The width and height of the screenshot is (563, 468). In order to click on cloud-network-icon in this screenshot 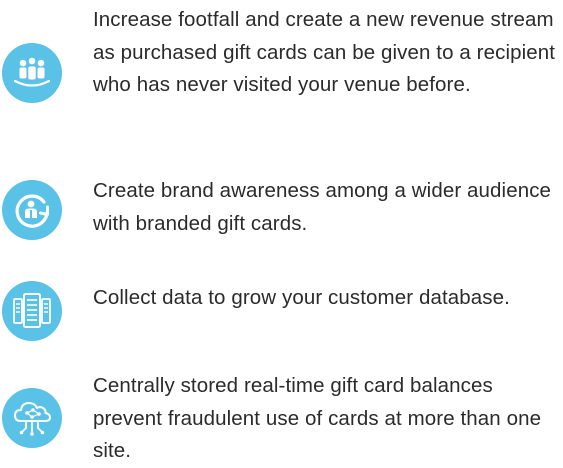, I will do `click(32, 418)`.